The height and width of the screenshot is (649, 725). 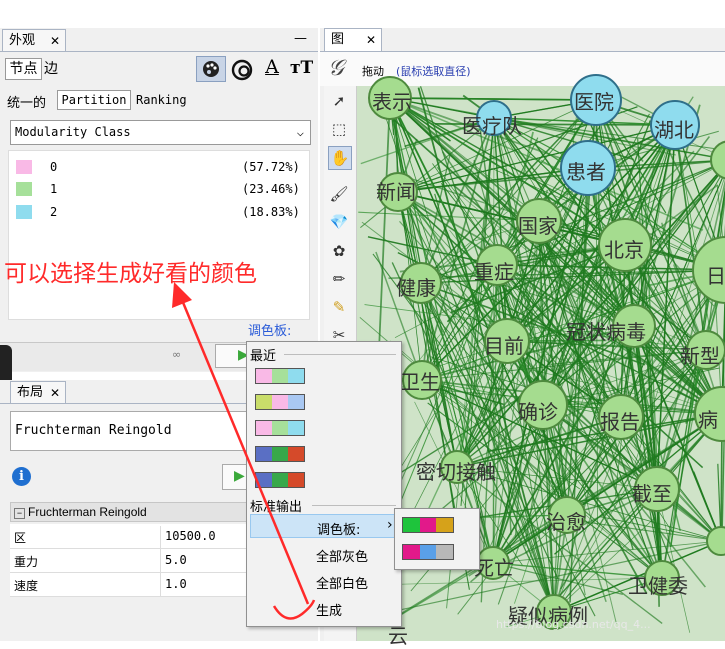 I want to click on drag-hint: (鼠标选取直径), so click(x=433, y=71).